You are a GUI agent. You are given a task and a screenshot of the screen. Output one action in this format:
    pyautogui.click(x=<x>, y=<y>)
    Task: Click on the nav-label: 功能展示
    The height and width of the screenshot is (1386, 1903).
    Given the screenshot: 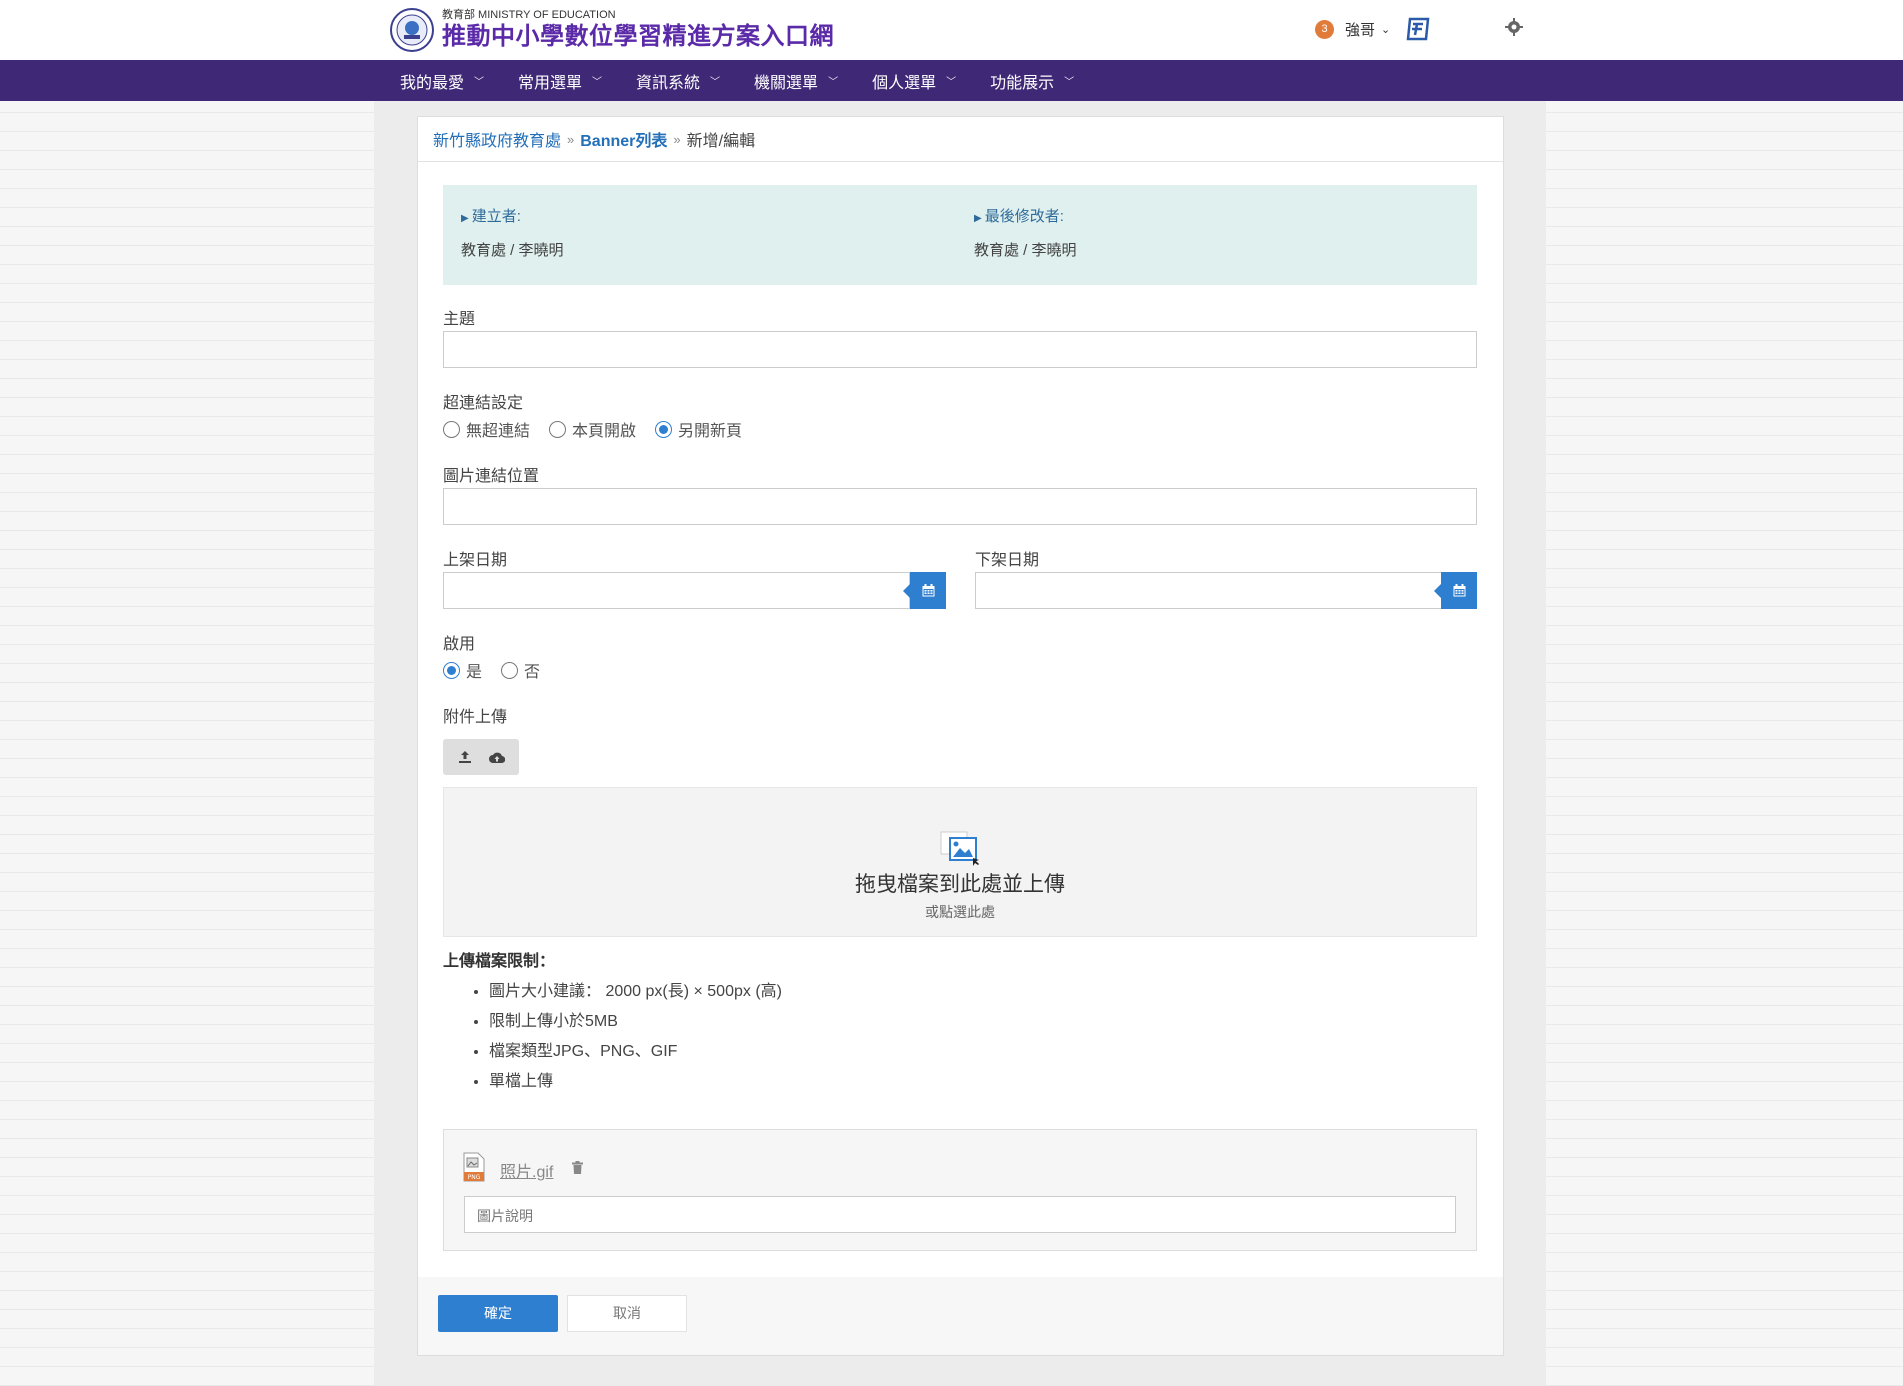 What is the action you would take?
    pyautogui.click(x=1022, y=83)
    